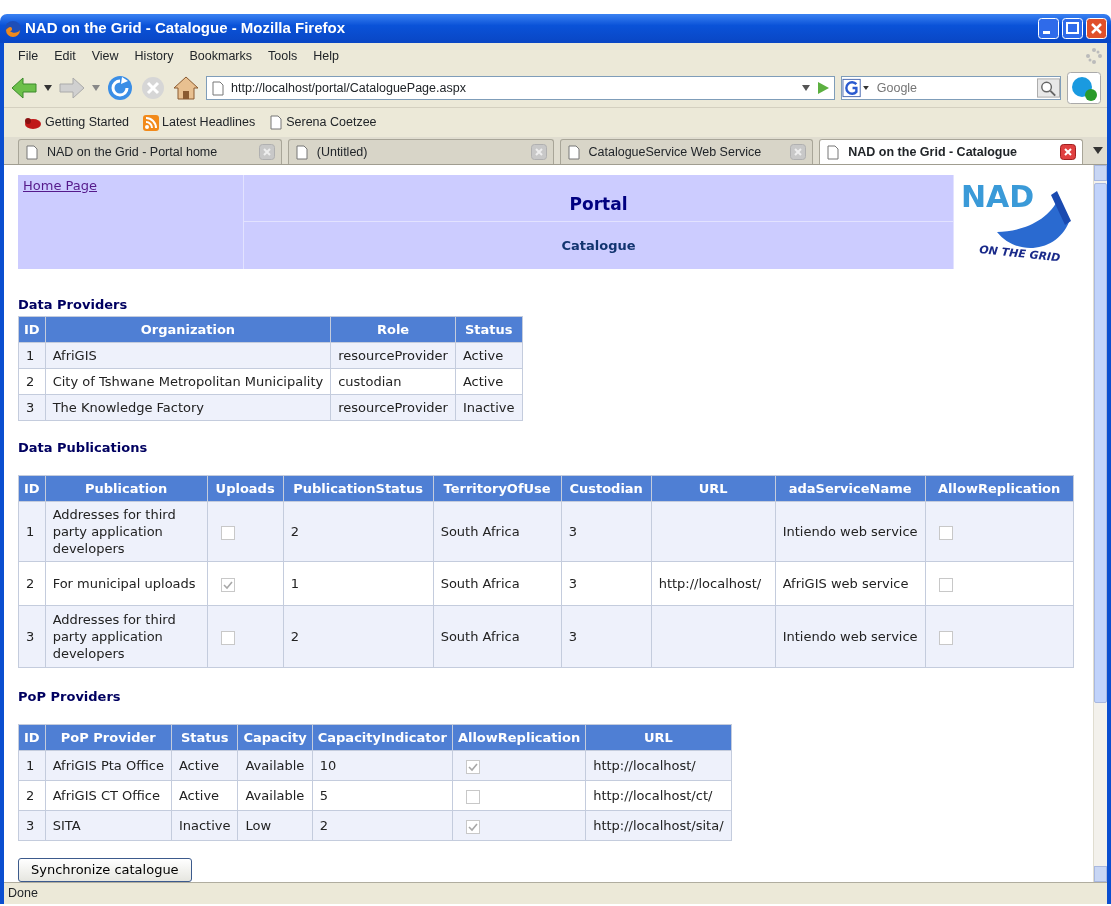 Image resolution: width=1111 pixels, height=906 pixels. I want to click on address-field: http://localhost/portal/CataloguePage.aspx, so click(520, 88).